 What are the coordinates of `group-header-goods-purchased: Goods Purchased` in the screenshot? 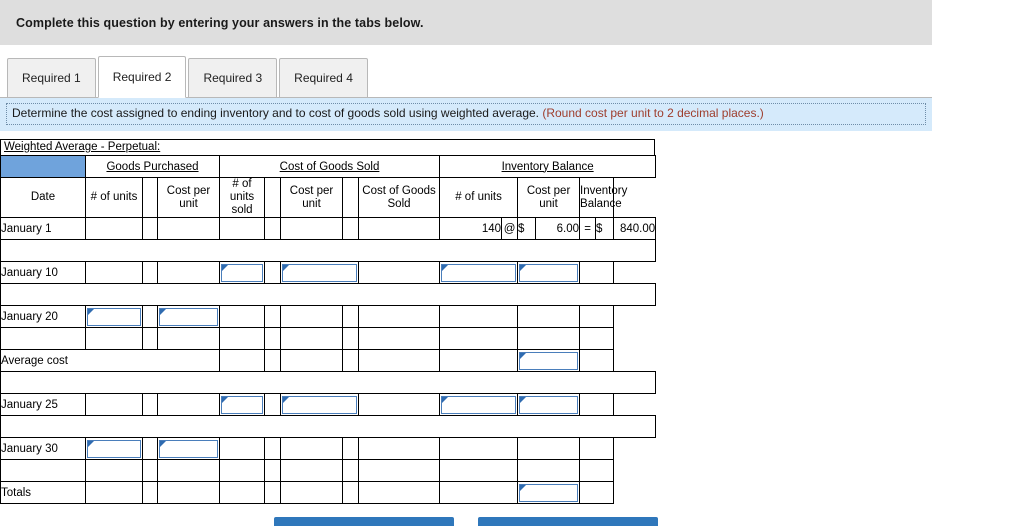 It's located at (152, 166).